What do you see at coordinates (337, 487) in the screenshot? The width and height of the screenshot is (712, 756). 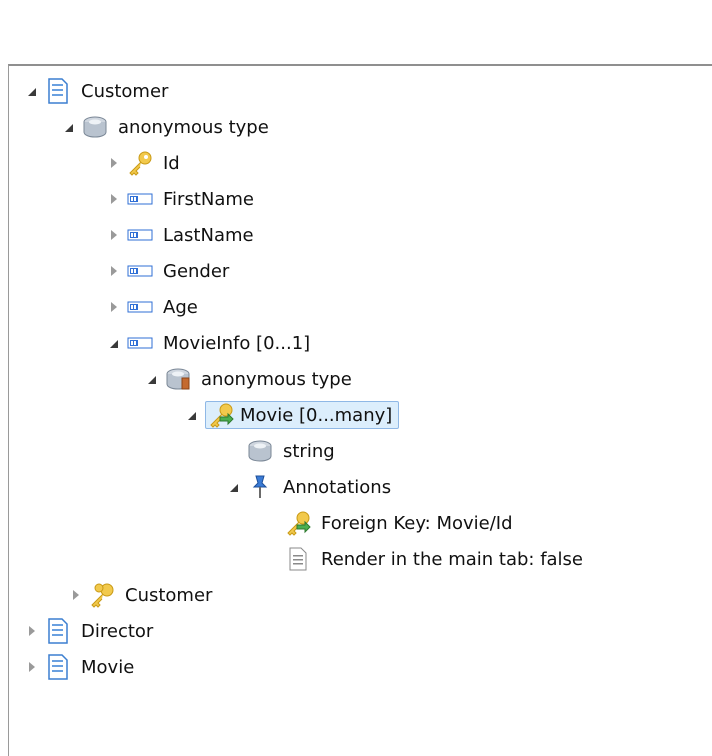 I see `tree-row-label: Annotations` at bounding box center [337, 487].